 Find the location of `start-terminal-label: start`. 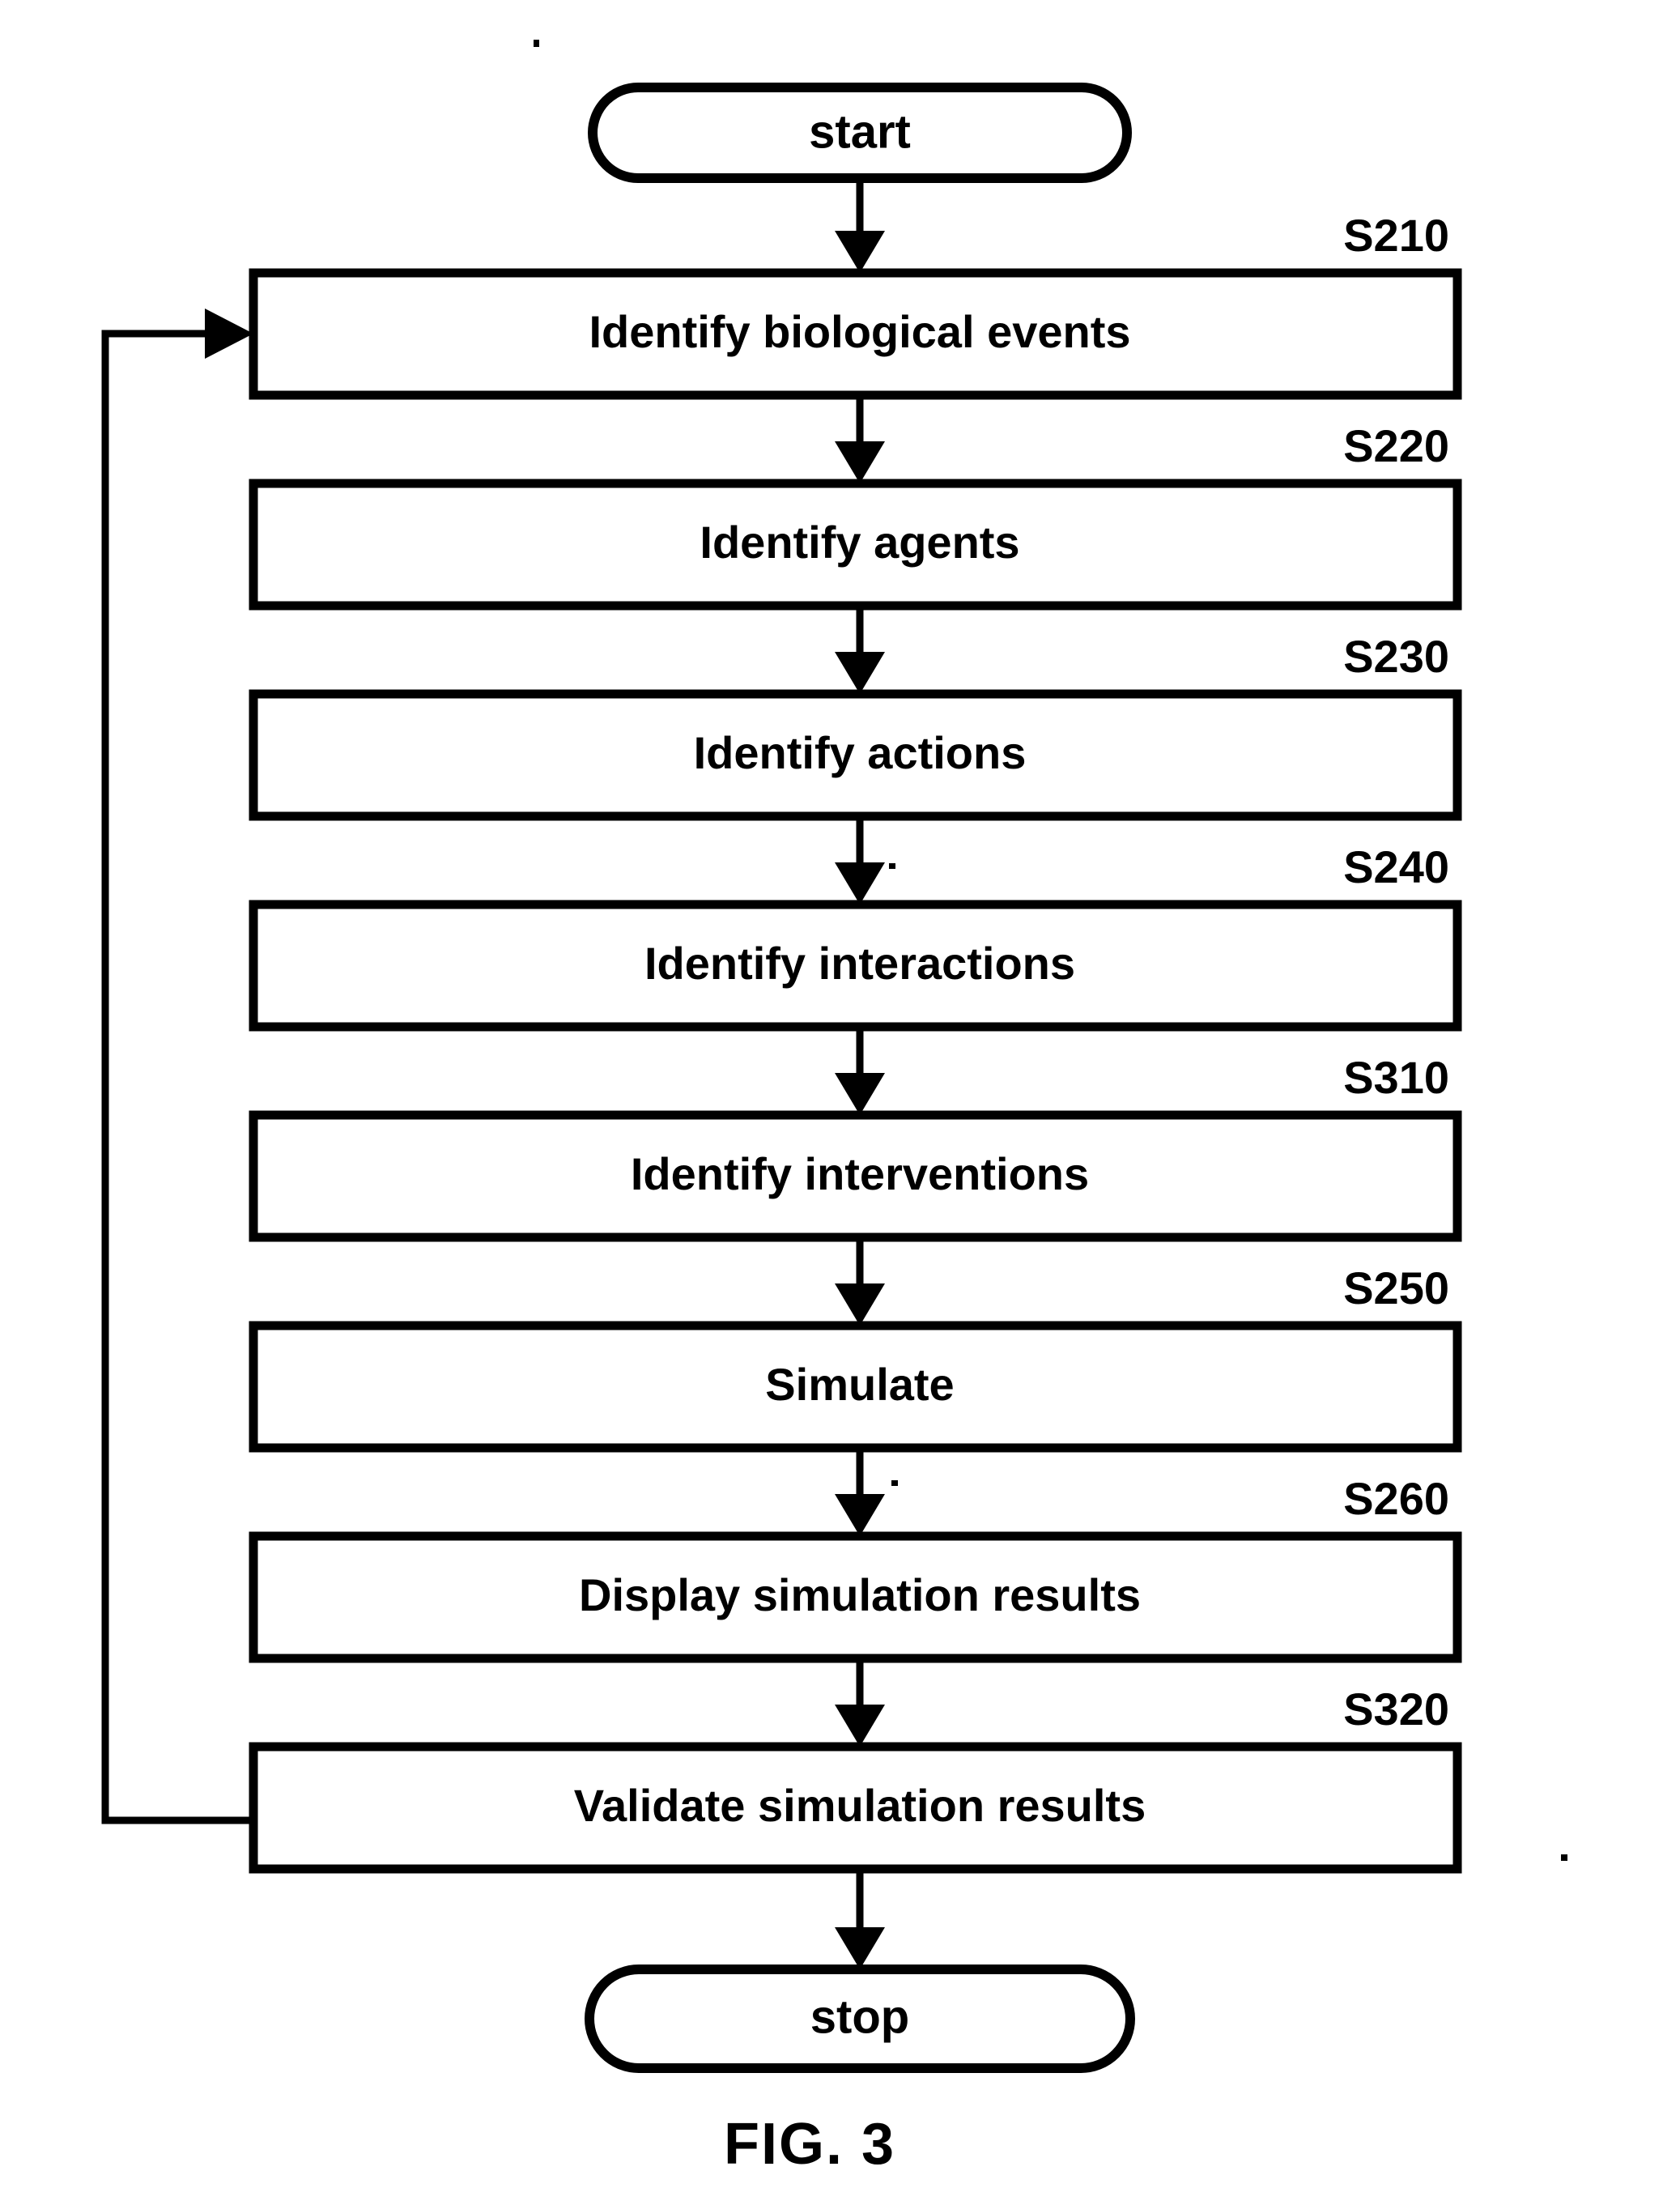

start-terminal-label: start is located at coordinates (860, 131).